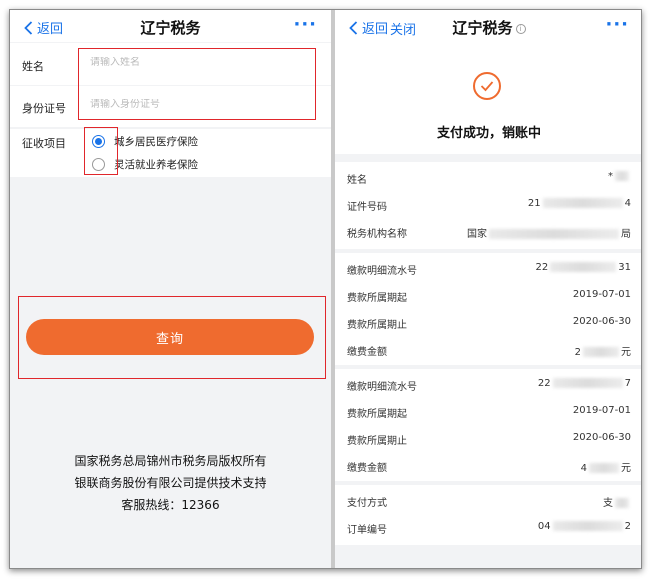 This screenshot has width=652, height=580. What do you see at coordinates (170, 153) in the screenshot?
I see `collection-row: 征收项目 城乡居民医疗保险 灵活就业养老保险` at bounding box center [170, 153].